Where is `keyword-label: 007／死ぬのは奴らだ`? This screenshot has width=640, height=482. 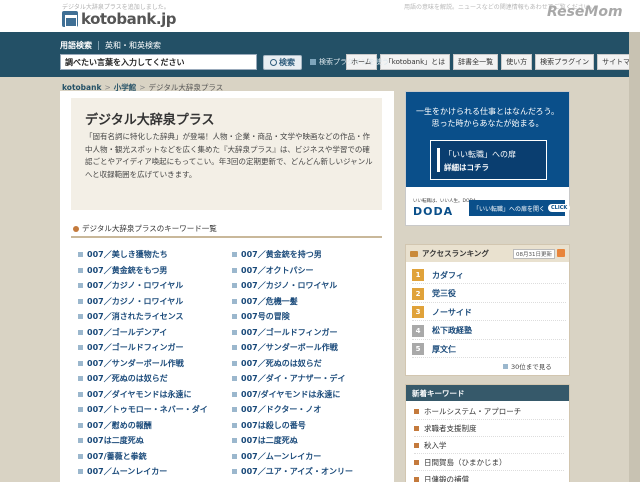 keyword-label: 007／死ぬのは奴らだ is located at coordinates (127, 379).